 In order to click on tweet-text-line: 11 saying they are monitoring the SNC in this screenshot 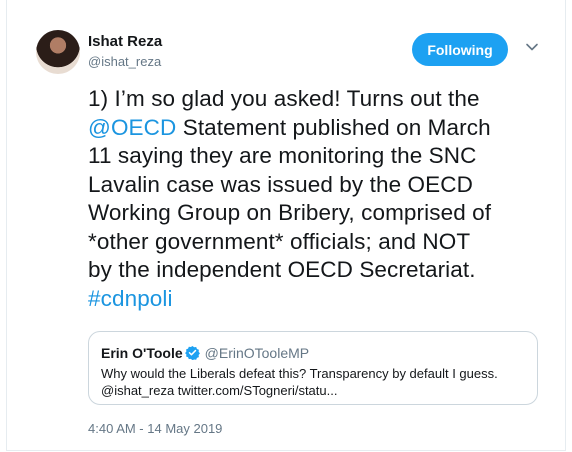, I will do `click(282, 155)`.